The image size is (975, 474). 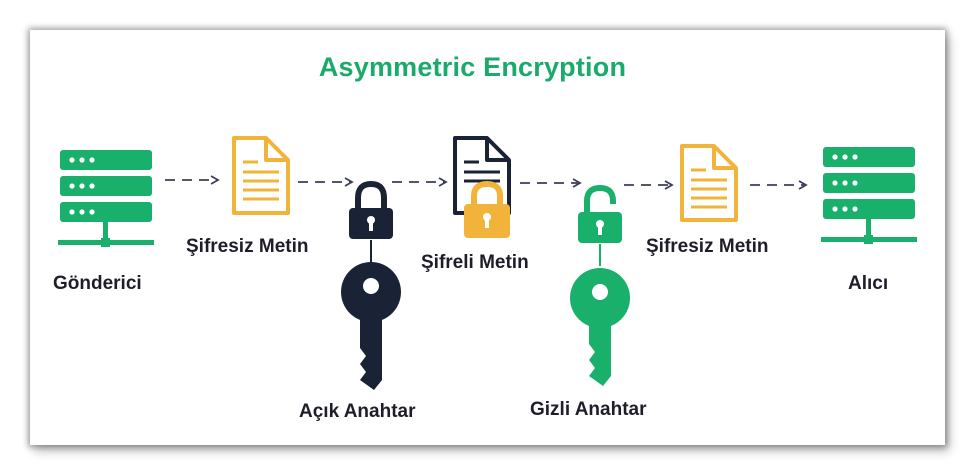 I want to click on ciphertext-label: Şifreli Metin, so click(x=475, y=262).